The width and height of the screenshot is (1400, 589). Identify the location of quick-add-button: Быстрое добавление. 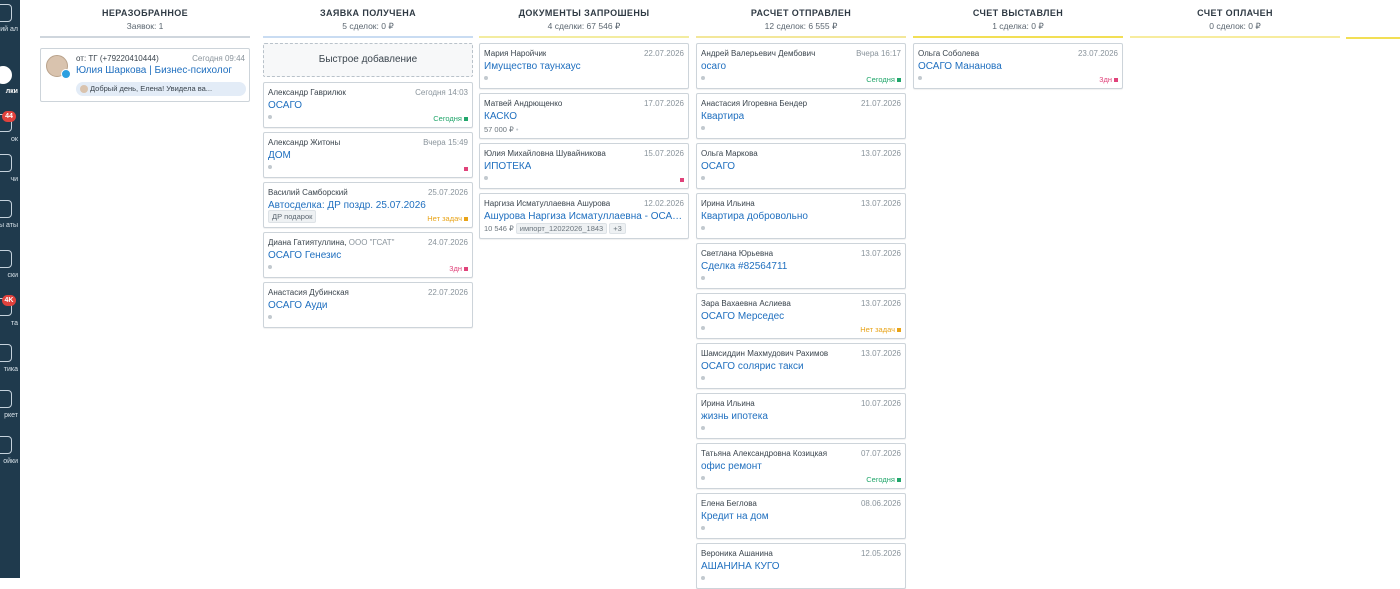
(368, 60).